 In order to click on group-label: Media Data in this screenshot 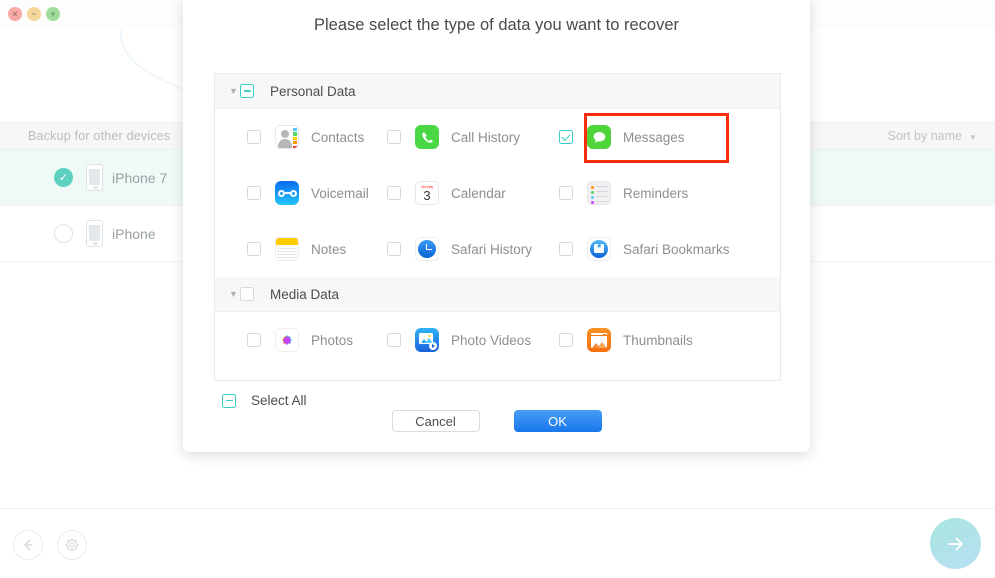, I will do `click(305, 294)`.